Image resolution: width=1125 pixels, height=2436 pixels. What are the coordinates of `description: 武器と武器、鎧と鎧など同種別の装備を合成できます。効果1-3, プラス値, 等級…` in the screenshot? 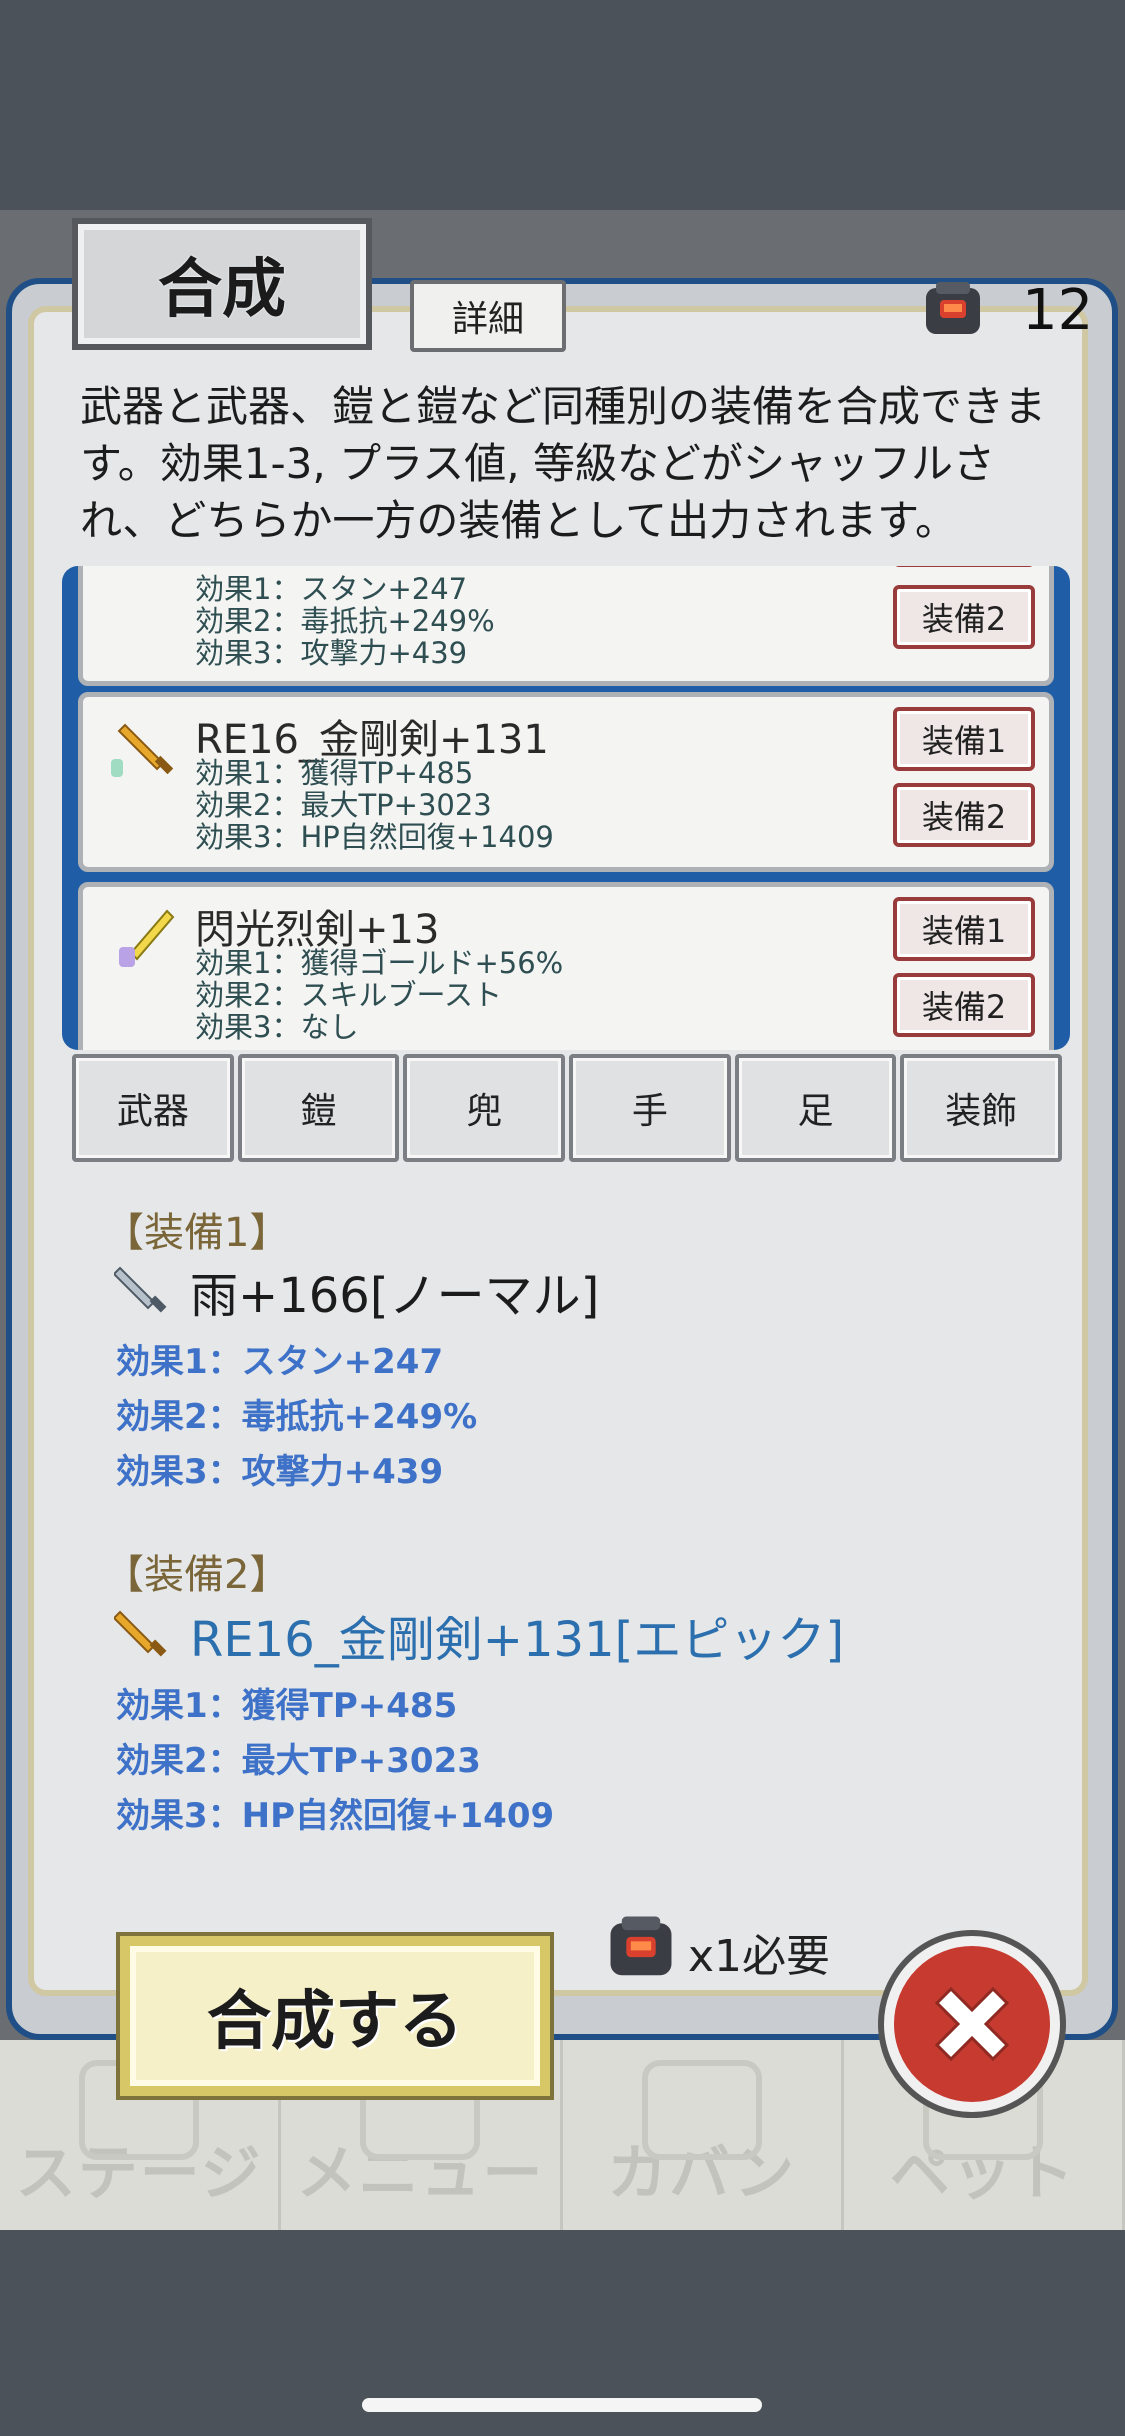 It's located at (563, 463).